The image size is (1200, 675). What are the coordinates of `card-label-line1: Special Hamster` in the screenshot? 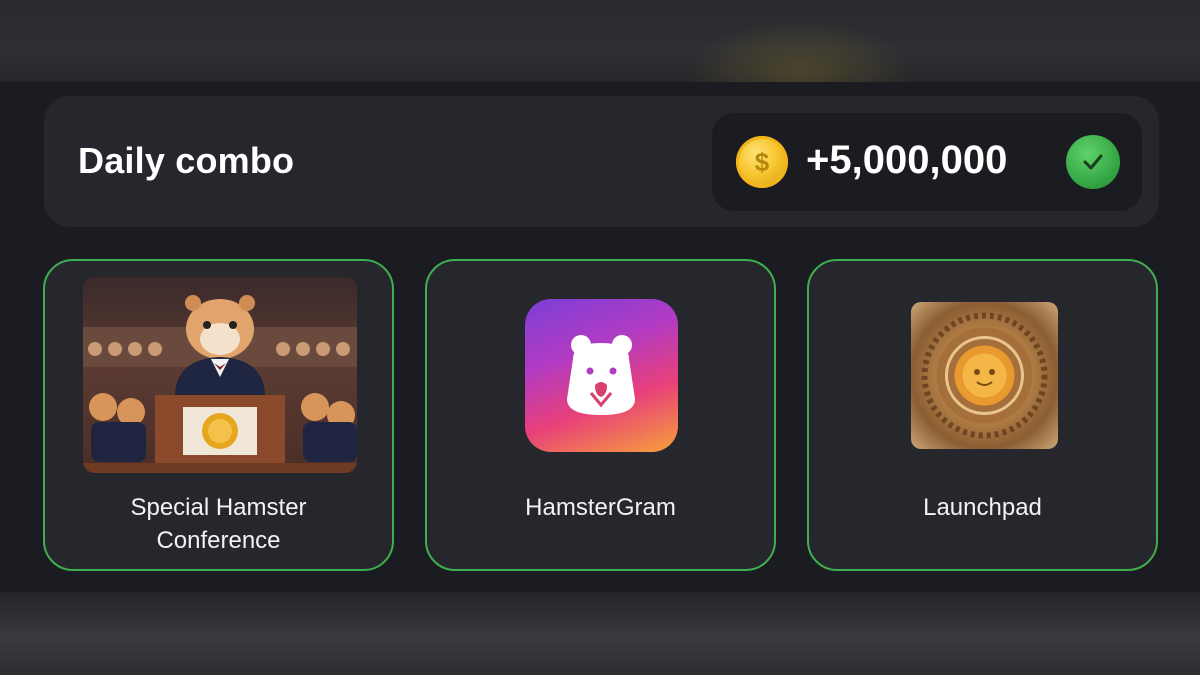 It's located at (218, 507).